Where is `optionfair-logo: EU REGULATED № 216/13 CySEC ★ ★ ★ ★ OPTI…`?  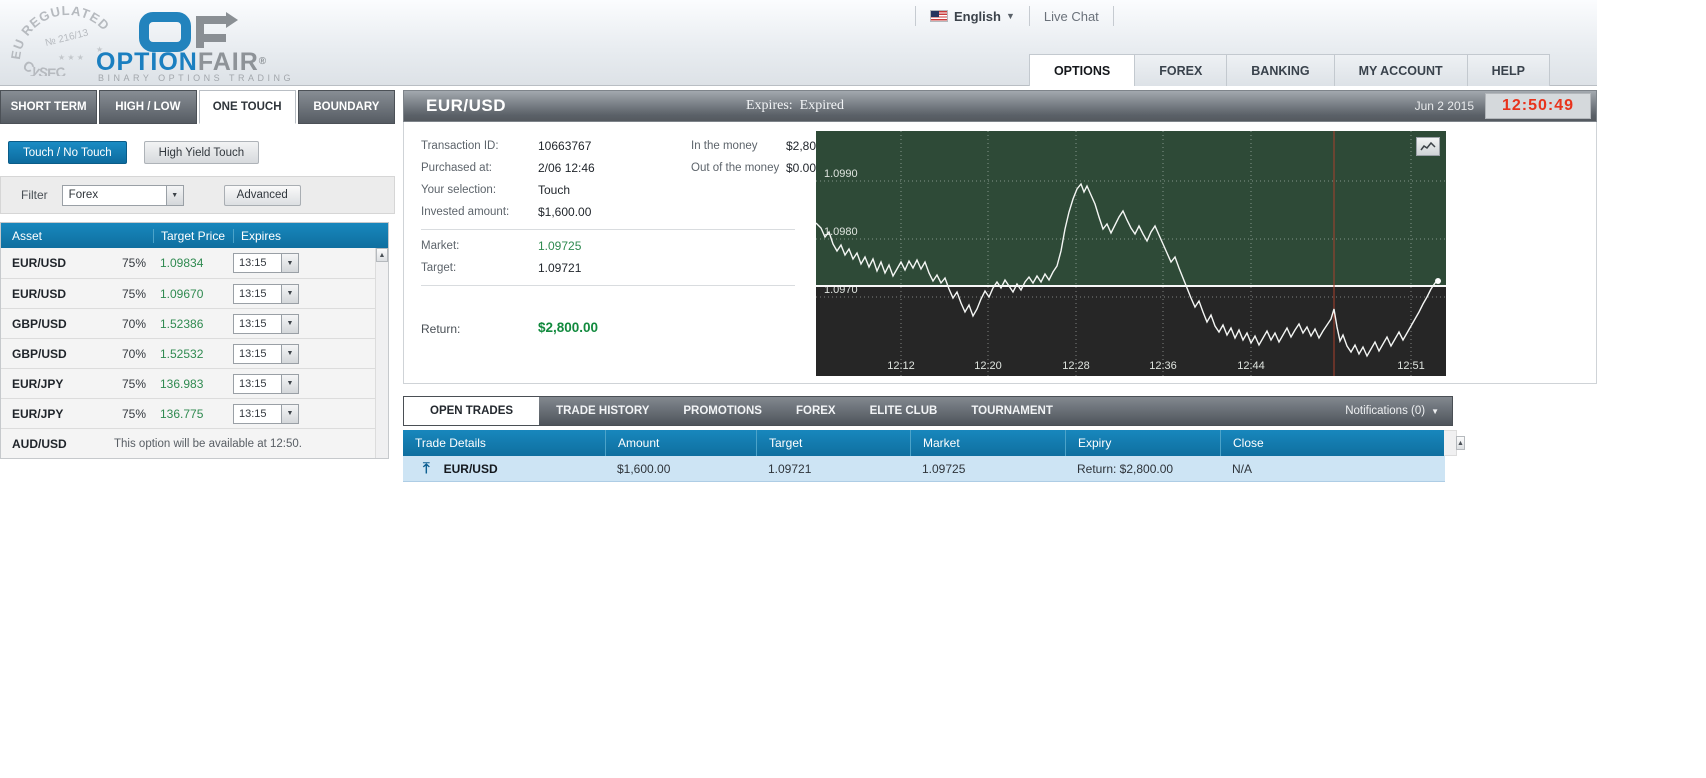
optionfair-logo: EU REGULATED № 216/13 CySEC ★ ★ ★ ★ OPTI… is located at coordinates (156, 43).